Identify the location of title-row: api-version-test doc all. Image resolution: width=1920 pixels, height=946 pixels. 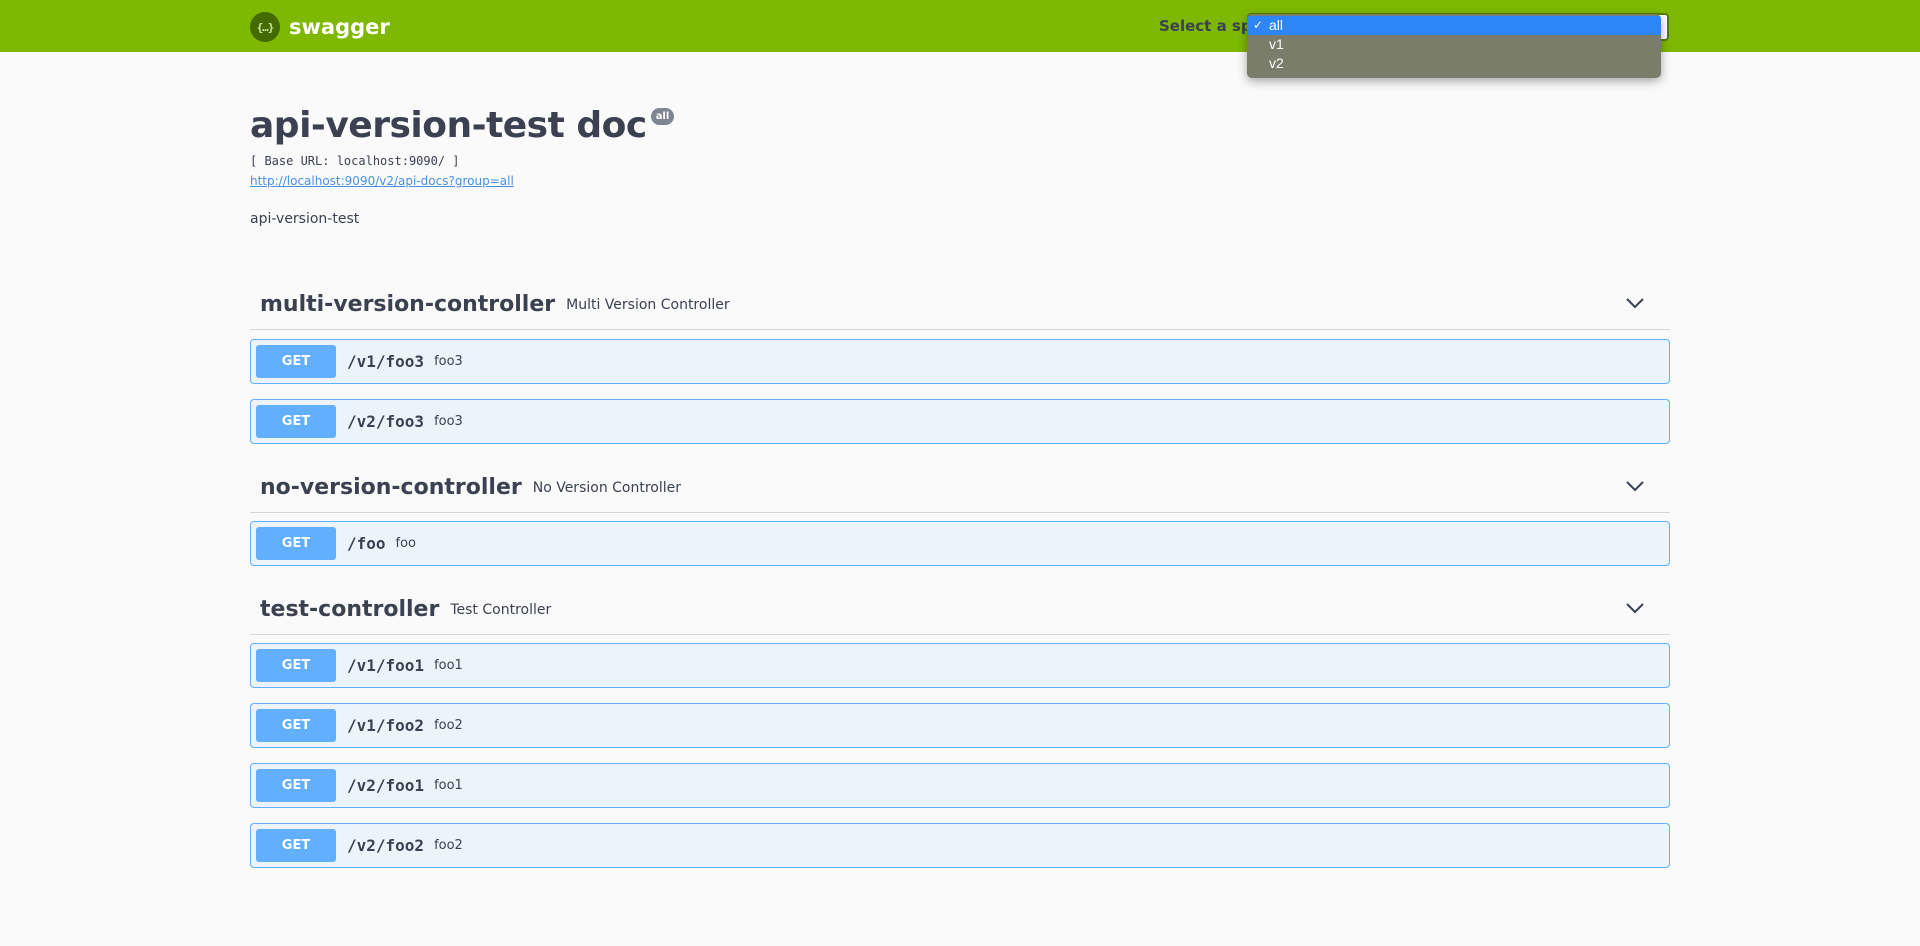
(462, 126).